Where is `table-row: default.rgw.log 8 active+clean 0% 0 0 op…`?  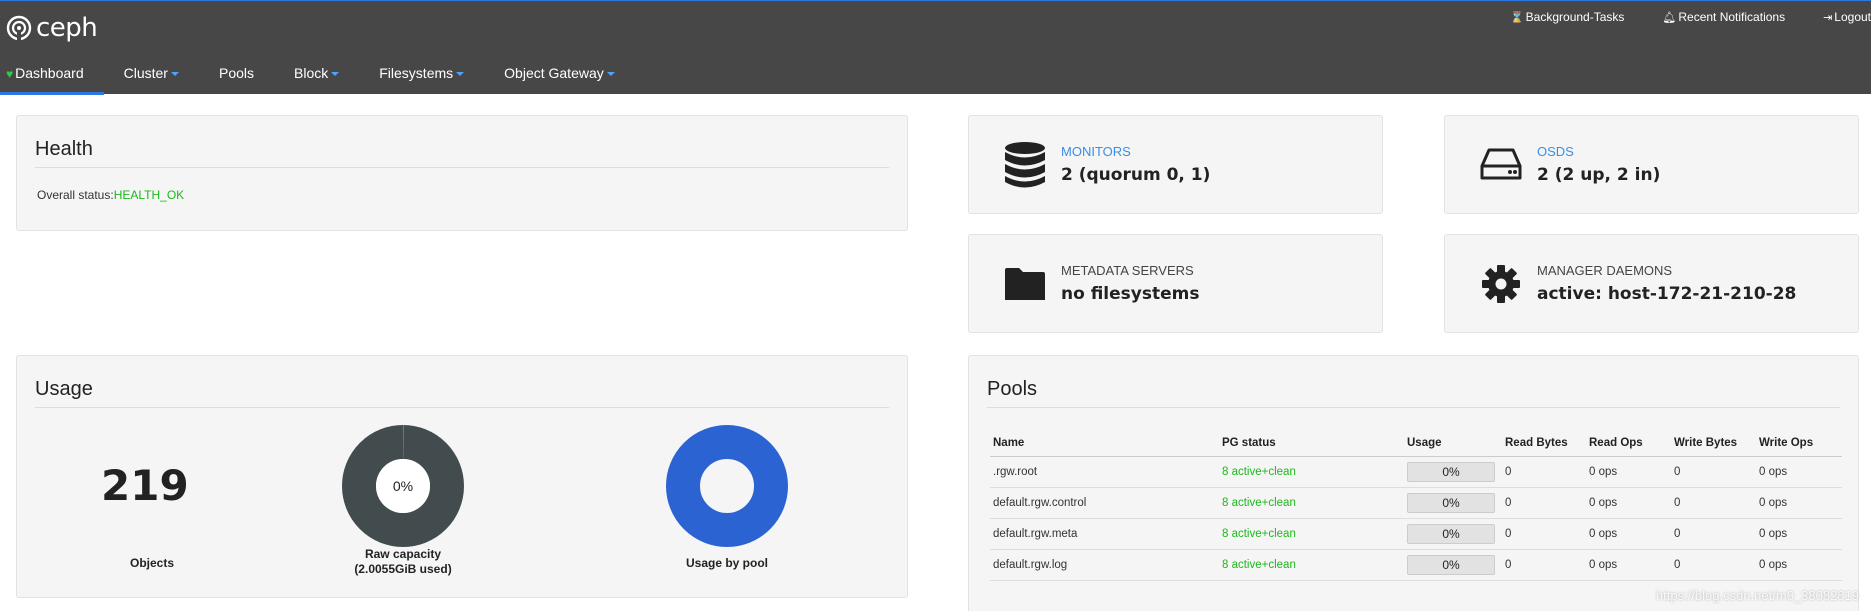 table-row: default.rgw.log 8 active+clean 0% 0 0 op… is located at coordinates (1416, 565).